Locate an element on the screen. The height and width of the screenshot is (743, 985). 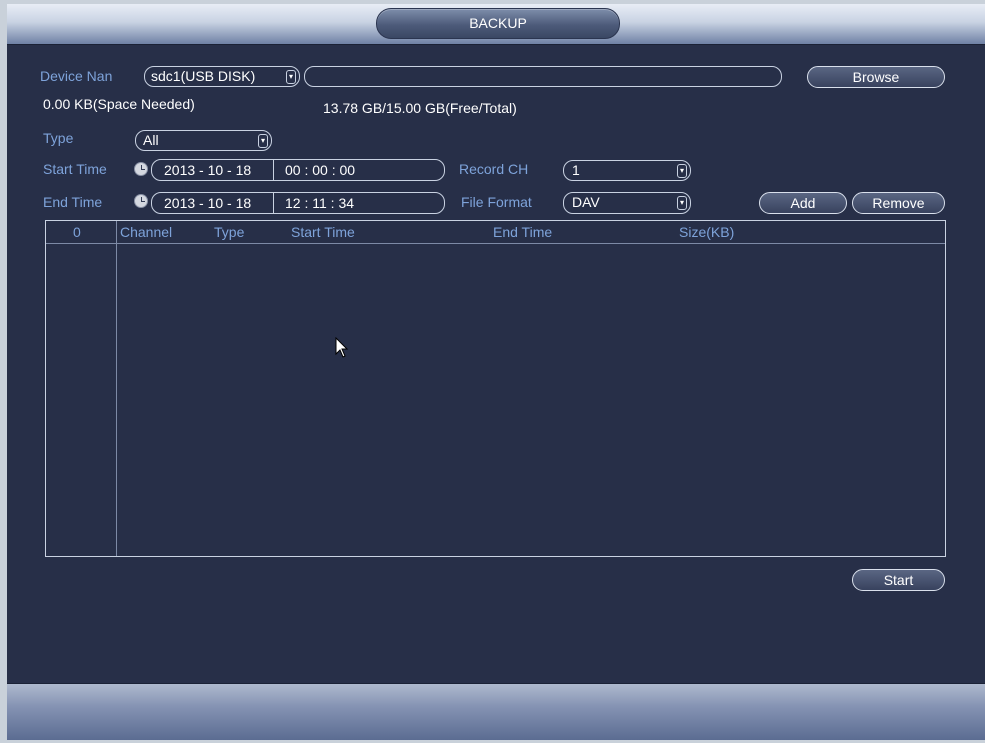
start-time-value: 00 : 00 : 00 is located at coordinates (320, 170).